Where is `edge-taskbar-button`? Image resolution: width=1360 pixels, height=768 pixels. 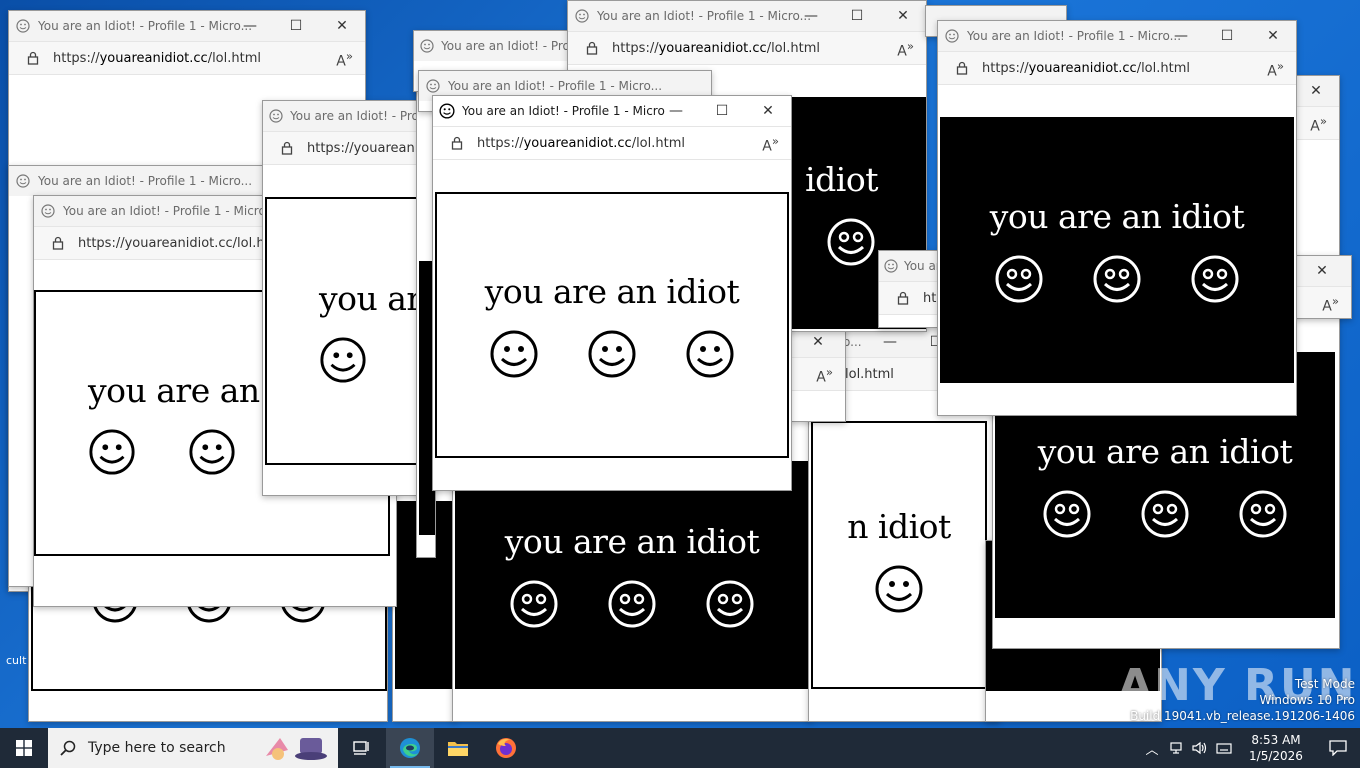
edge-taskbar-button is located at coordinates (410, 748).